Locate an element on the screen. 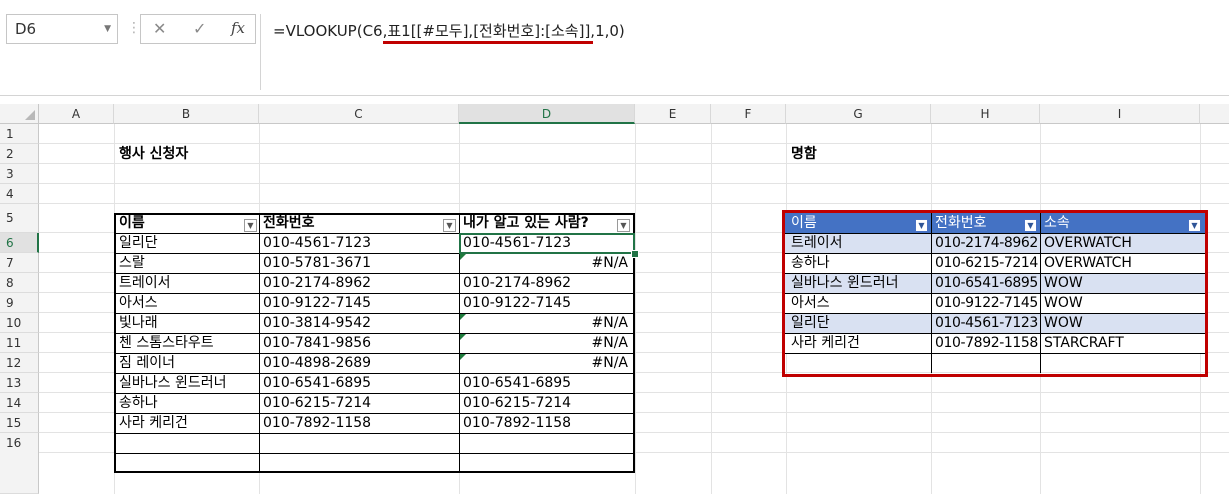 The height and width of the screenshot is (494, 1229). column-header-c: C is located at coordinates (359, 114).